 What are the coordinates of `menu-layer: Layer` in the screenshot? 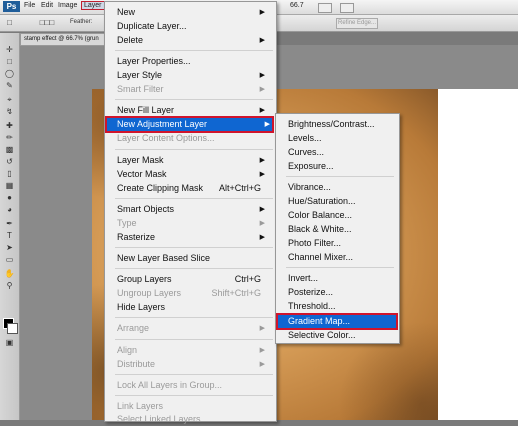 It's located at (93, 5).